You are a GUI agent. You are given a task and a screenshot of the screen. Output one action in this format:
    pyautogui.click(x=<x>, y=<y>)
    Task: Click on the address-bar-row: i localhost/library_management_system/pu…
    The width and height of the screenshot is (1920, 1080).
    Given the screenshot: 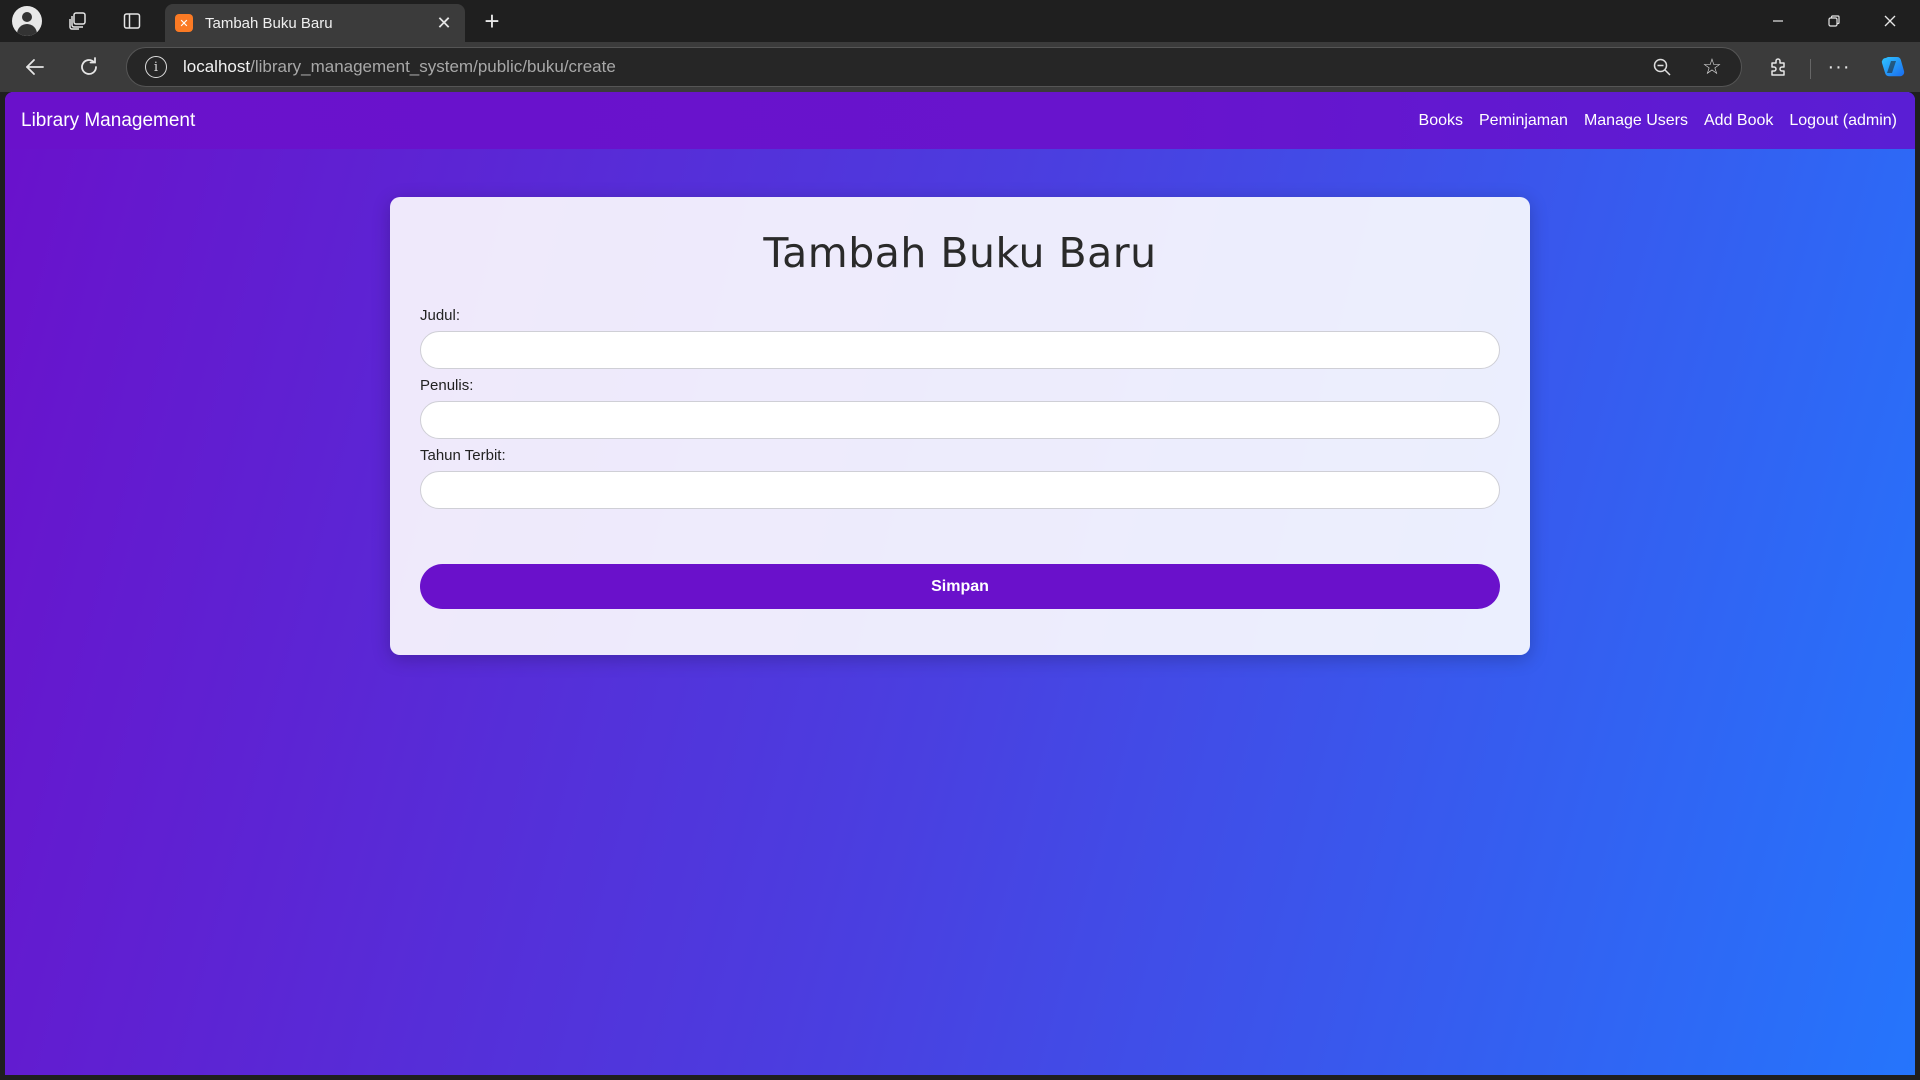 What is the action you would take?
    pyautogui.click(x=960, y=67)
    